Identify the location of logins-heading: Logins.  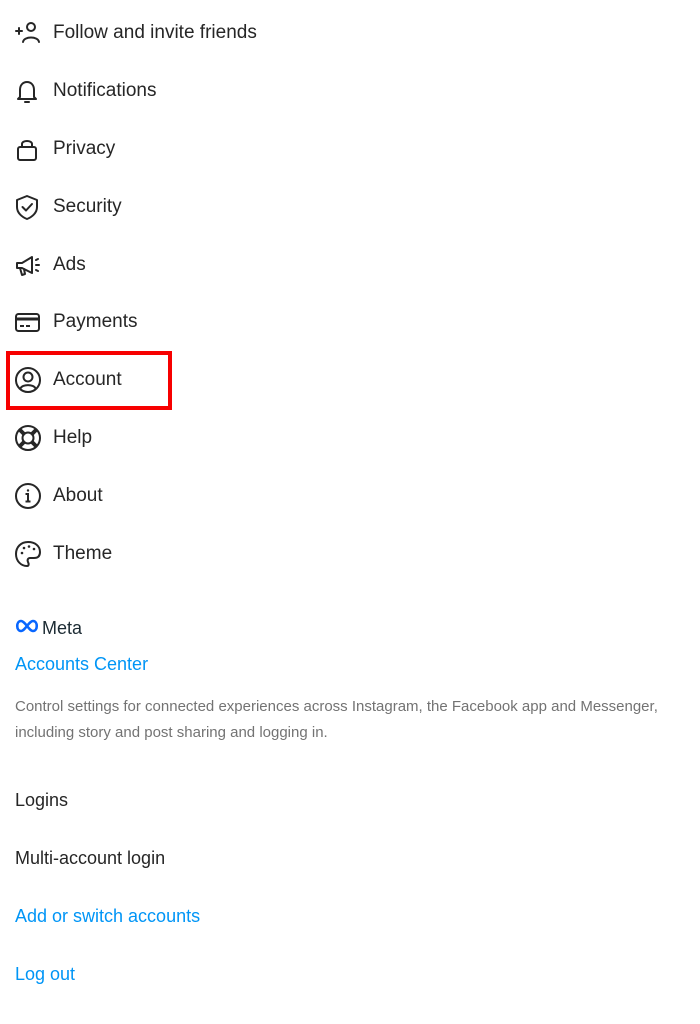
(42, 800).